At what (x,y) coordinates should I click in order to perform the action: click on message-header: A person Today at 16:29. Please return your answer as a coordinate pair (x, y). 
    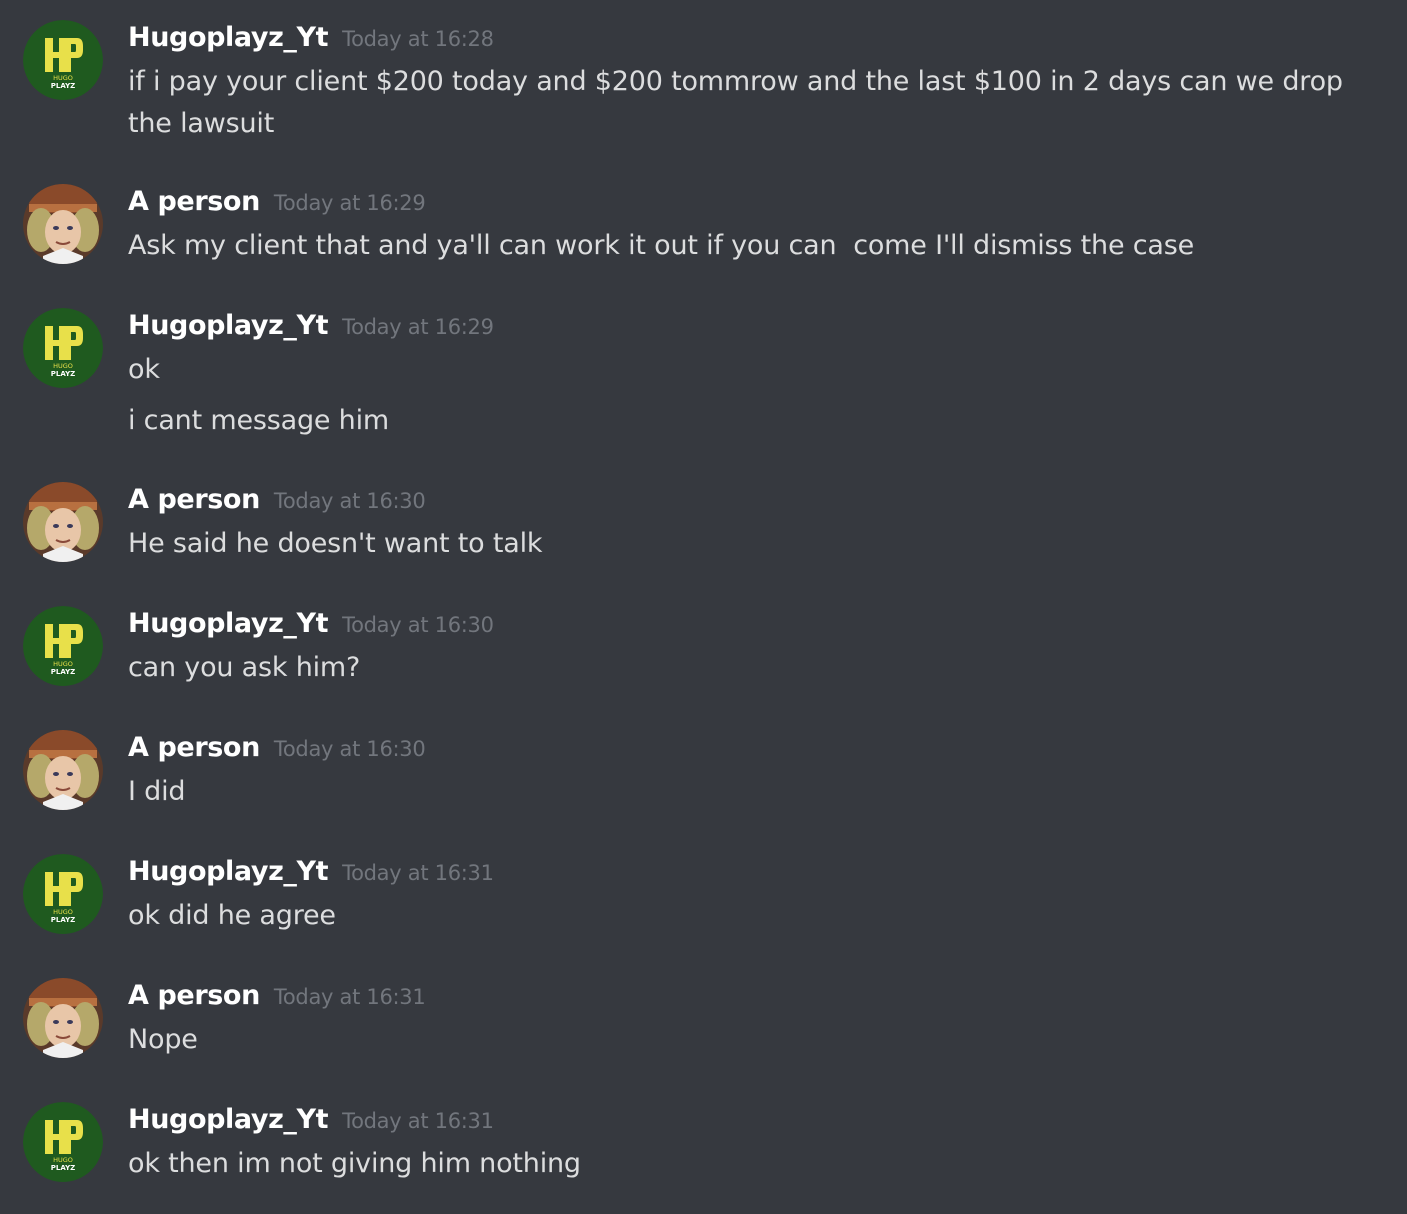
    Looking at the image, I should click on (277, 206).